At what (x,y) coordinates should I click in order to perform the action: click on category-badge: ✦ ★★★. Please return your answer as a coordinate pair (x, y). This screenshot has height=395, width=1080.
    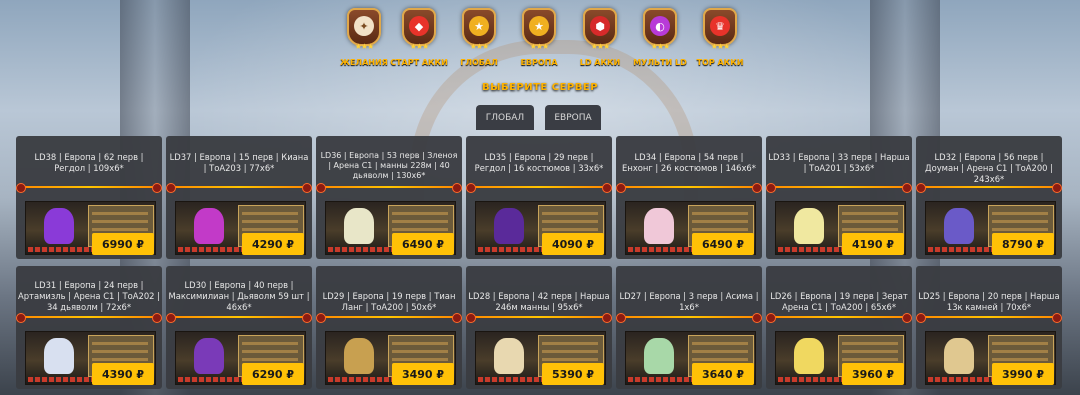
    Looking at the image, I should click on (364, 29).